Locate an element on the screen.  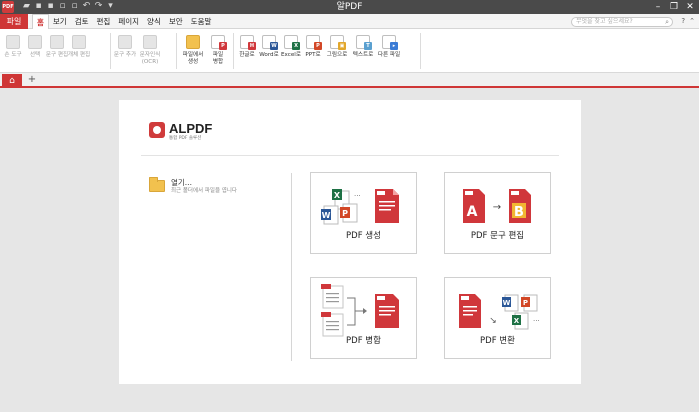
menu-tab-home: 홈 is located at coordinates (40, 22).